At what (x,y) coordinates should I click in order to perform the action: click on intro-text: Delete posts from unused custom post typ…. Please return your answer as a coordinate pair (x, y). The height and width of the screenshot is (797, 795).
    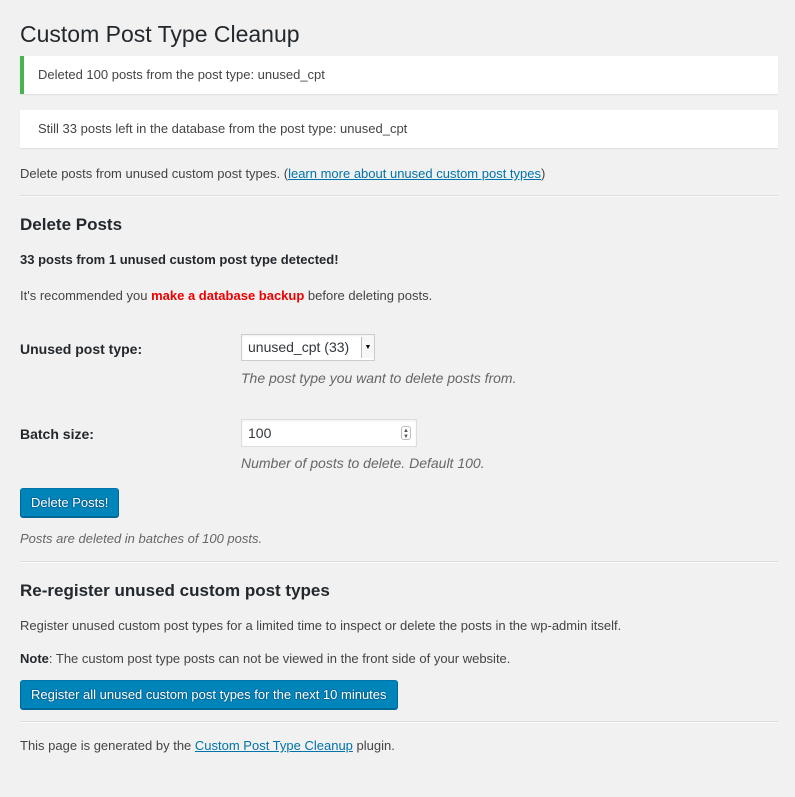
    Looking at the image, I should click on (282, 173).